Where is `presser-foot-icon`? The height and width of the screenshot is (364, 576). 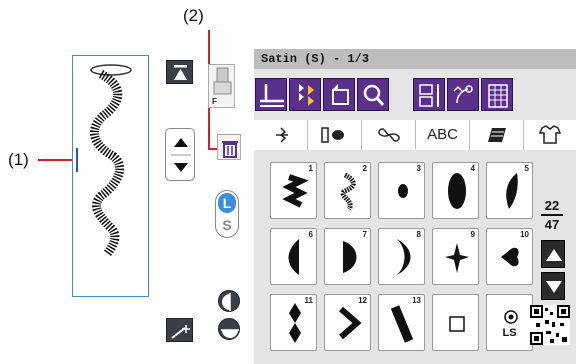 presser-foot-icon is located at coordinates (222, 81).